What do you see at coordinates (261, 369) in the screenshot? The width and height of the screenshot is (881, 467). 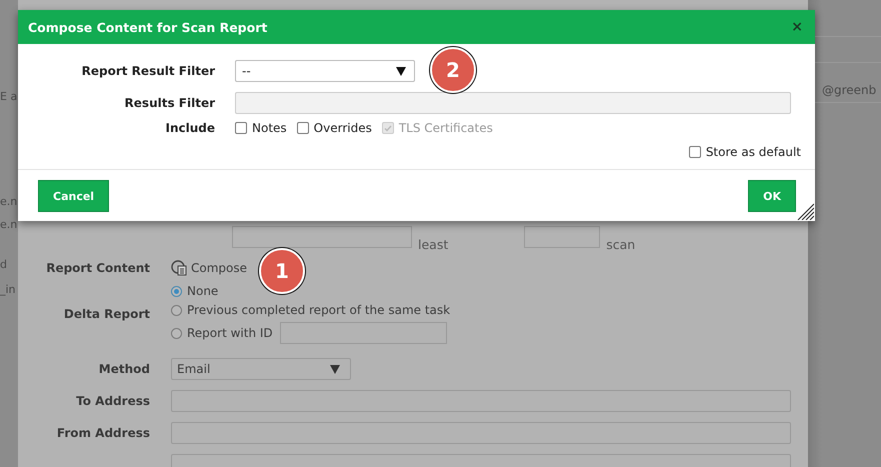 I see `method-select: Email` at bounding box center [261, 369].